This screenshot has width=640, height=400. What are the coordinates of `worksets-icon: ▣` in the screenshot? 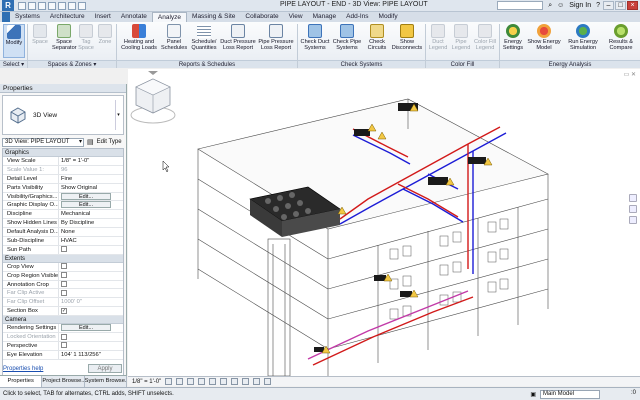 It's located at (533, 394).